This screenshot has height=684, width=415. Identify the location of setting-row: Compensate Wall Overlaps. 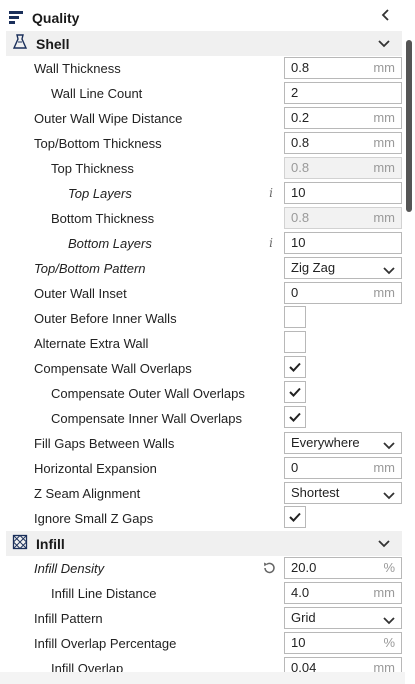
(202, 368).